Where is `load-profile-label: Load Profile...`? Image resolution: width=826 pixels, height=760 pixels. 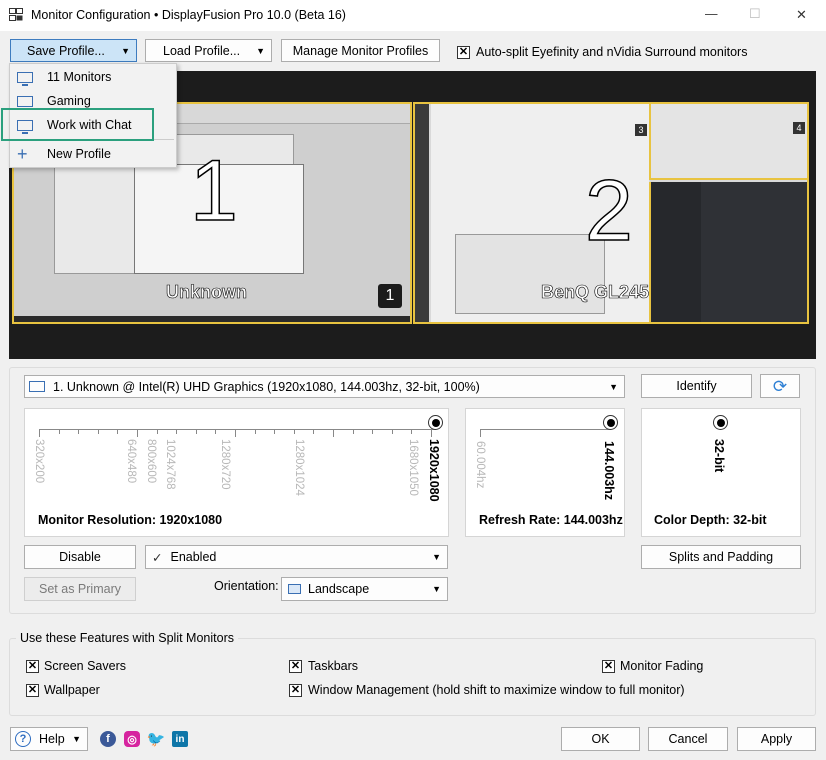
load-profile-label: Load Profile... is located at coordinates (202, 50).